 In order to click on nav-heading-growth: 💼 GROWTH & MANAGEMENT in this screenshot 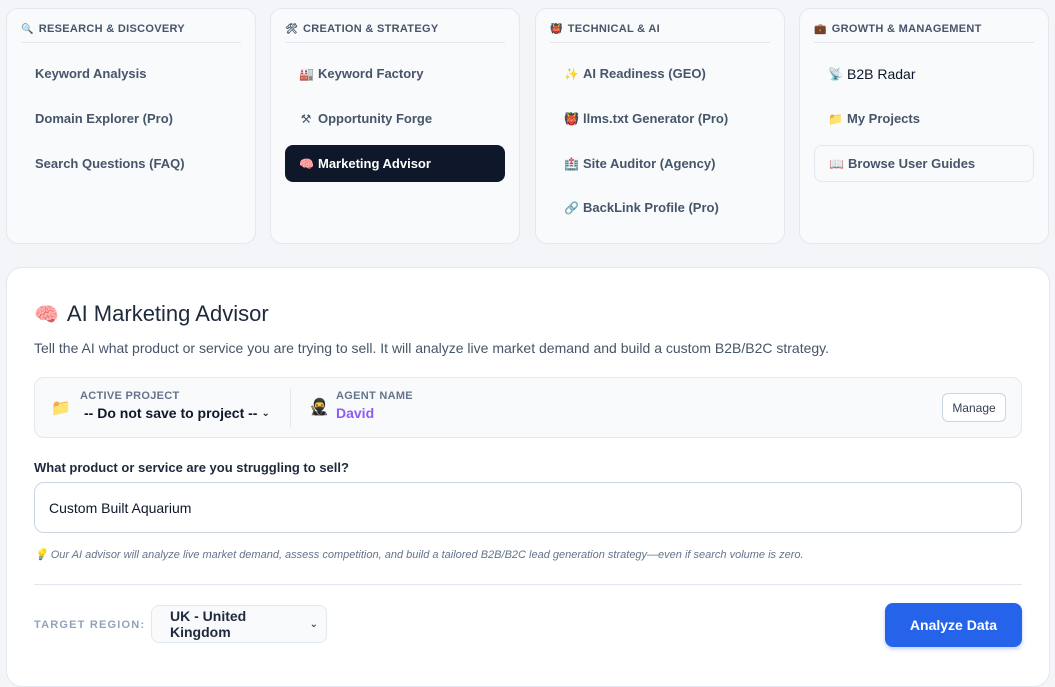, I will do `click(924, 33)`.